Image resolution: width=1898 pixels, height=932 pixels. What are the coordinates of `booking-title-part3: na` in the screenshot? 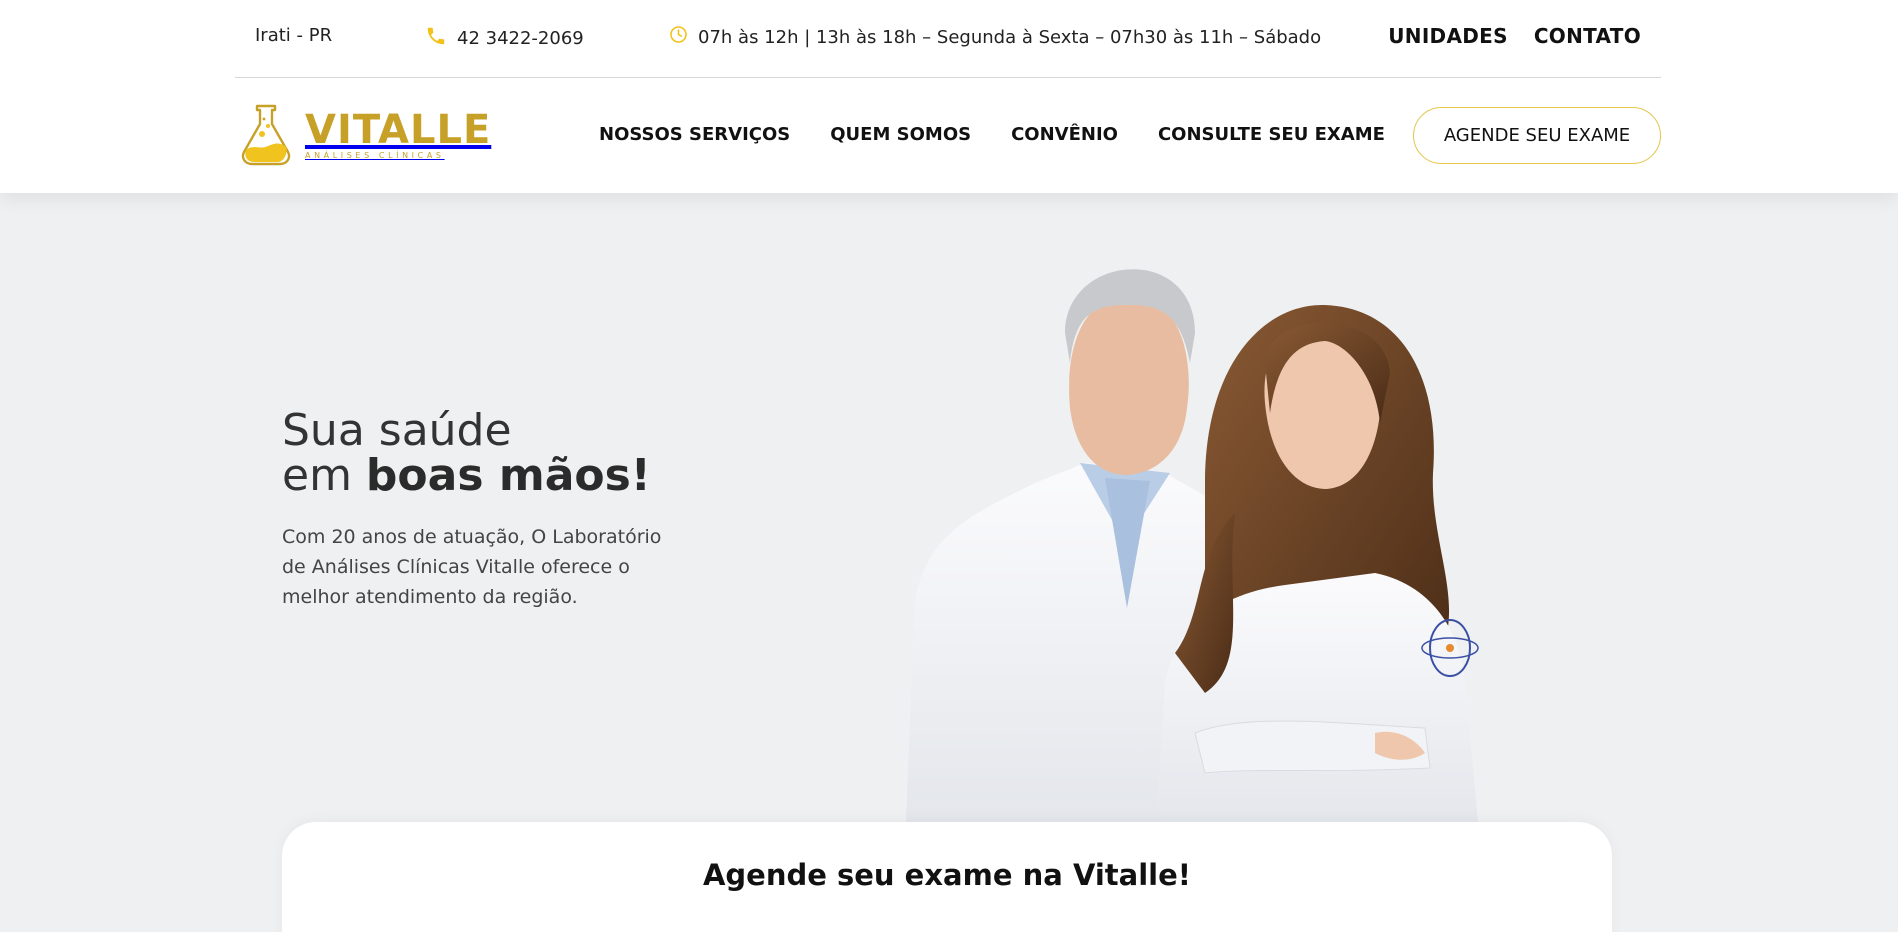 It's located at (1042, 875).